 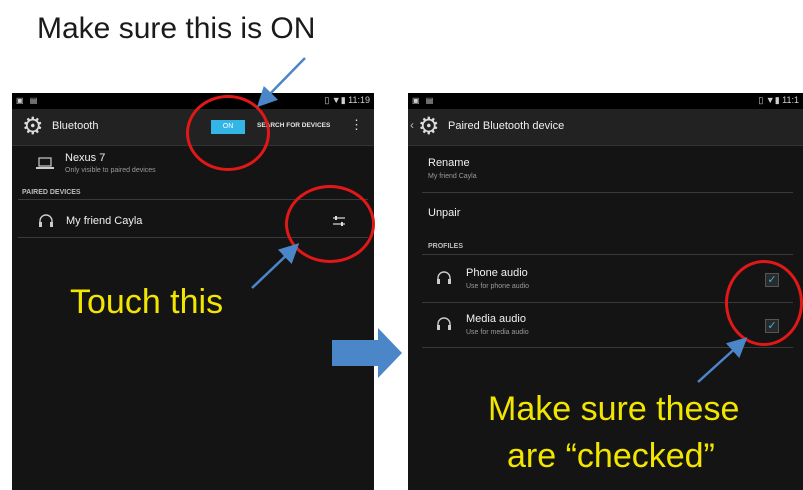 I want to click on right-arrow-icon, so click(x=367, y=353).